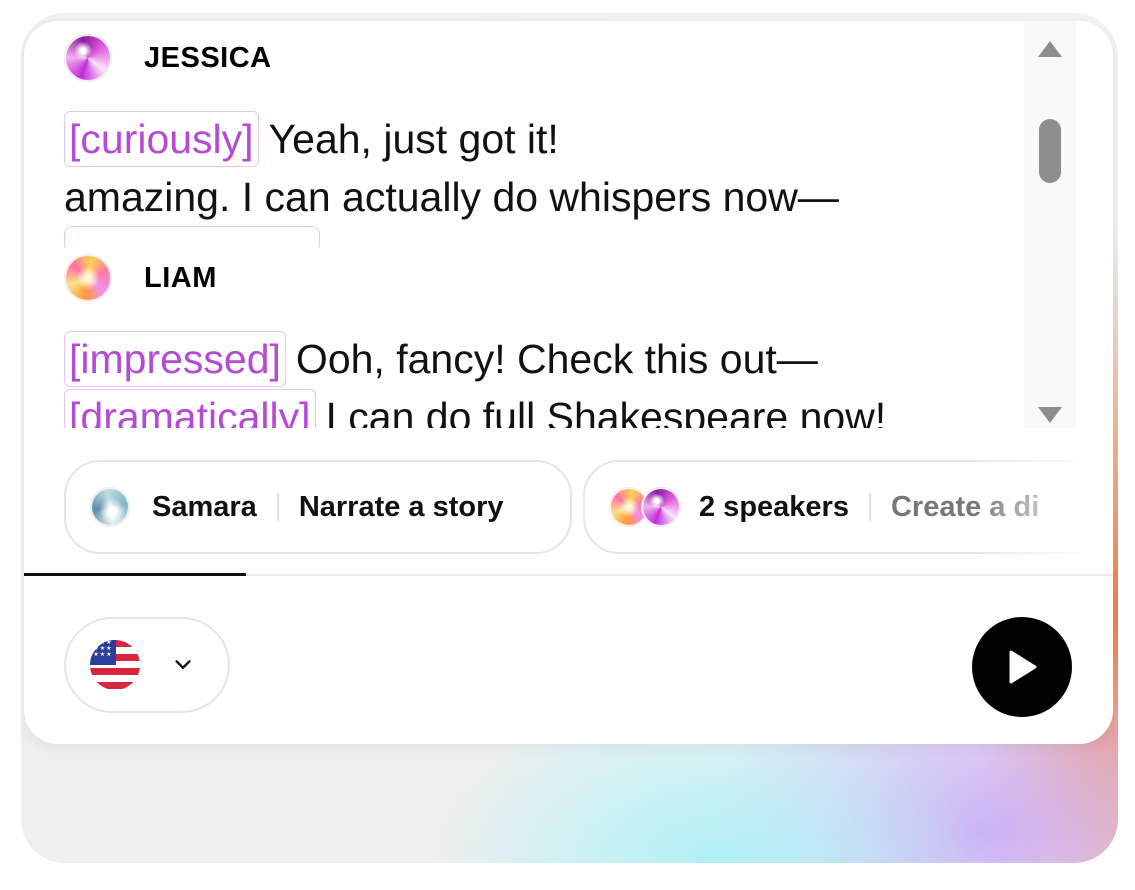 This screenshot has width=1135, height=890. Describe the element at coordinates (401, 506) in the screenshot. I see `preset-action-label: Narrate a story` at that location.